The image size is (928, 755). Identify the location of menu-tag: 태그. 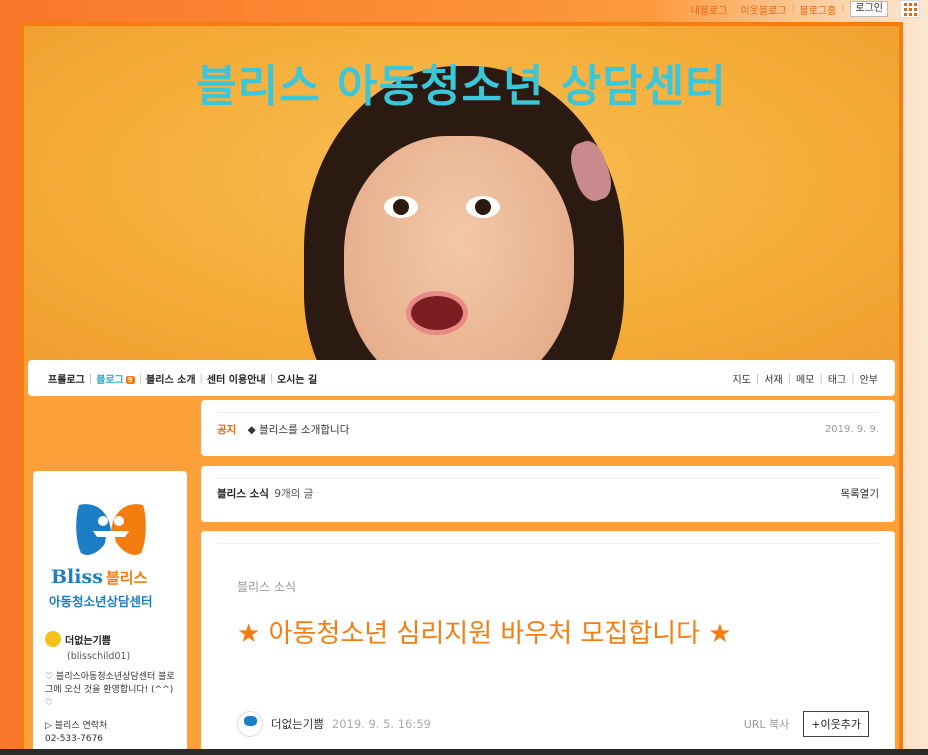
(837, 378).